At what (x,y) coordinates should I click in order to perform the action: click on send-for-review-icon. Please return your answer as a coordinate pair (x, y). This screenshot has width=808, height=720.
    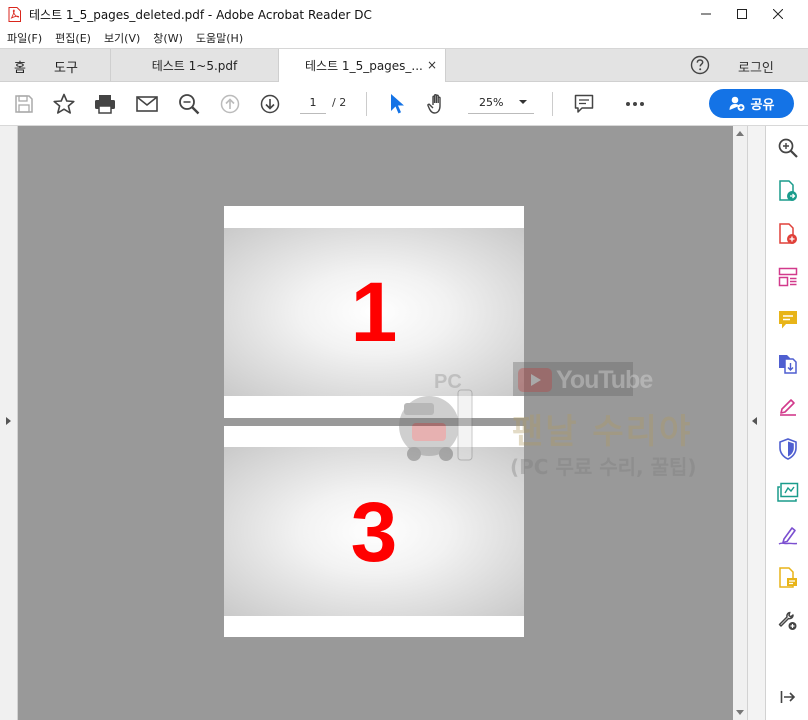
    Looking at the image, I should click on (788, 492).